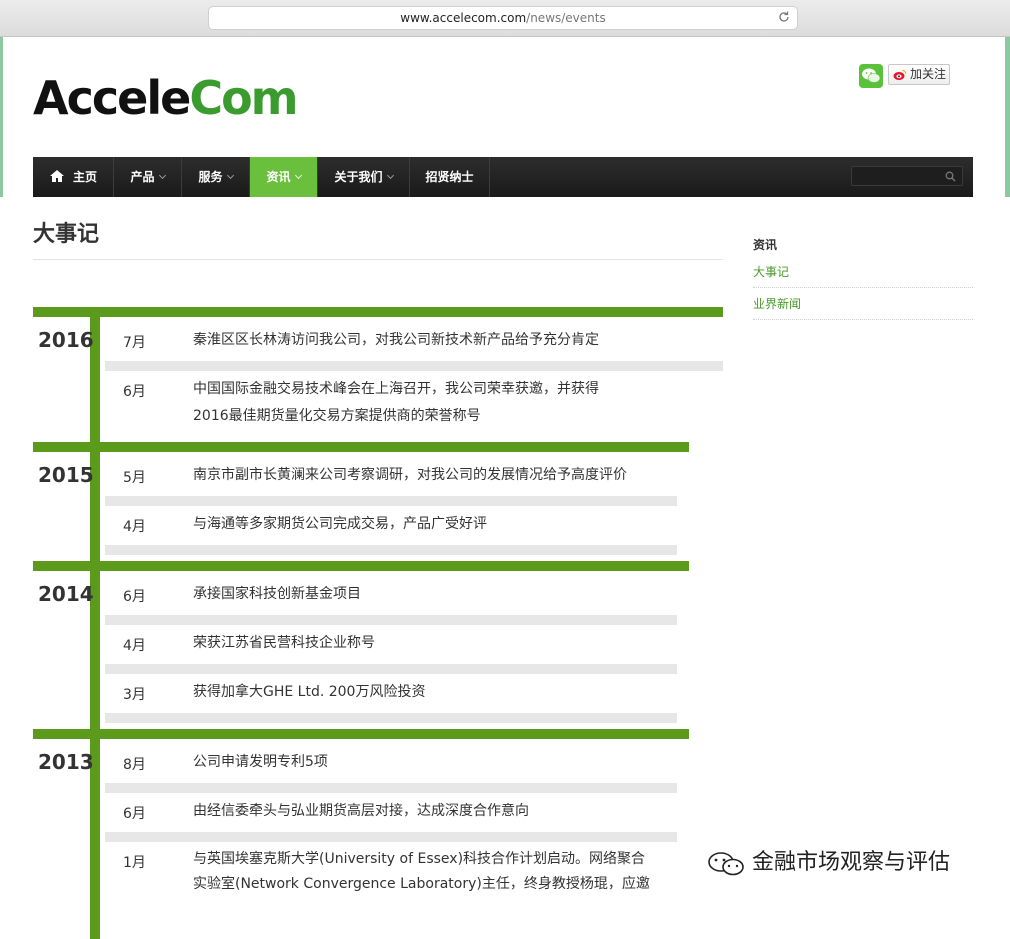 The width and height of the screenshot is (1010, 939). I want to click on event-text: 荣获江苏省民营科技企业称号, so click(284, 643).